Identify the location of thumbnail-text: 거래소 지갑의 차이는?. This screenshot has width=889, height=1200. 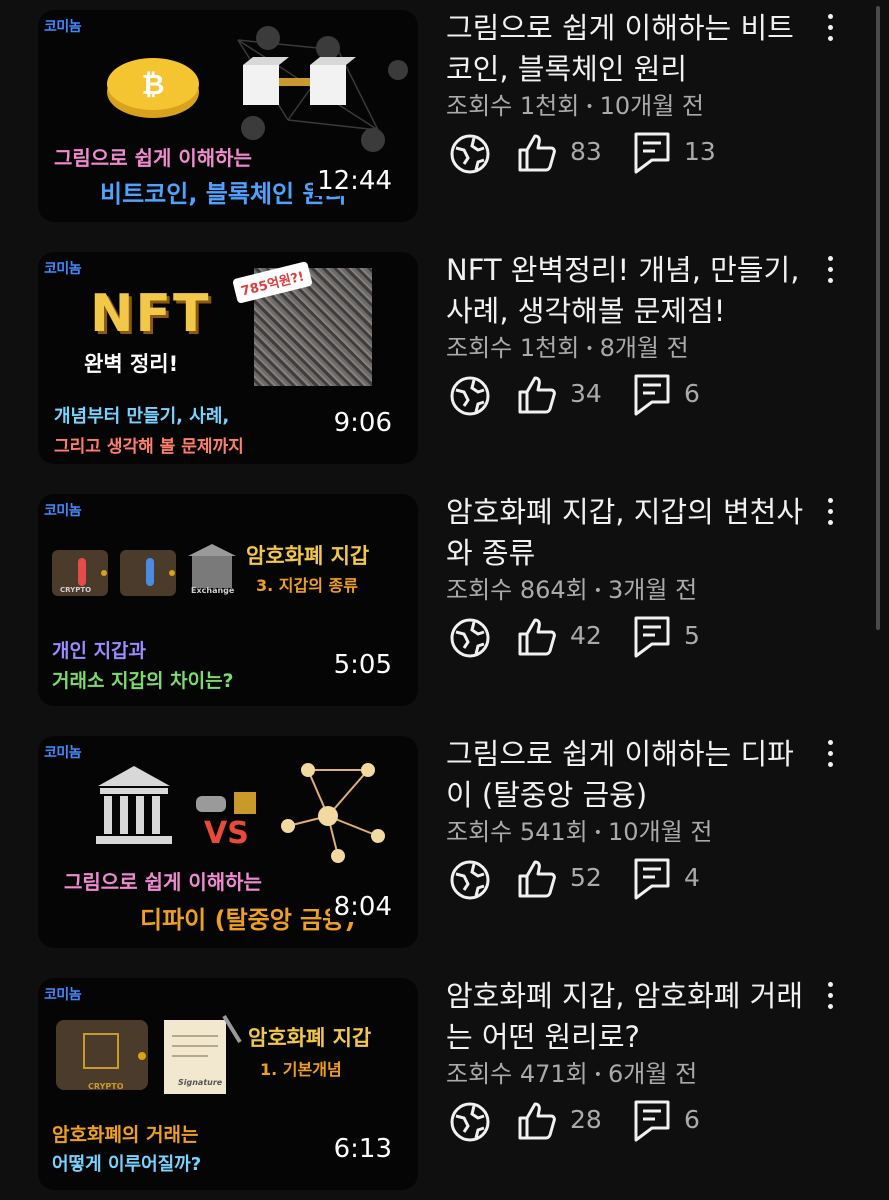
(143, 681).